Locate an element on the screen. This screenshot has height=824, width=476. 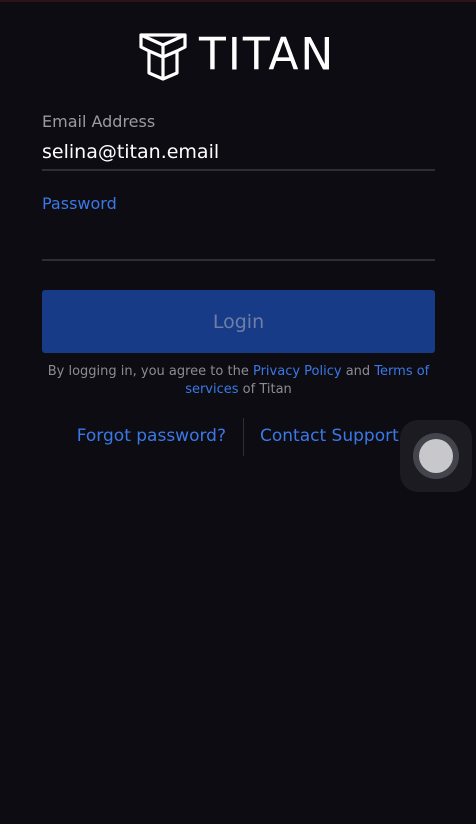
email-label: Email Address is located at coordinates (99, 121).